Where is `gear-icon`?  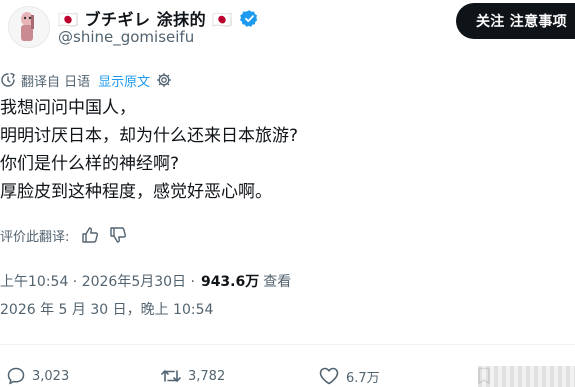
gear-icon is located at coordinates (164, 80).